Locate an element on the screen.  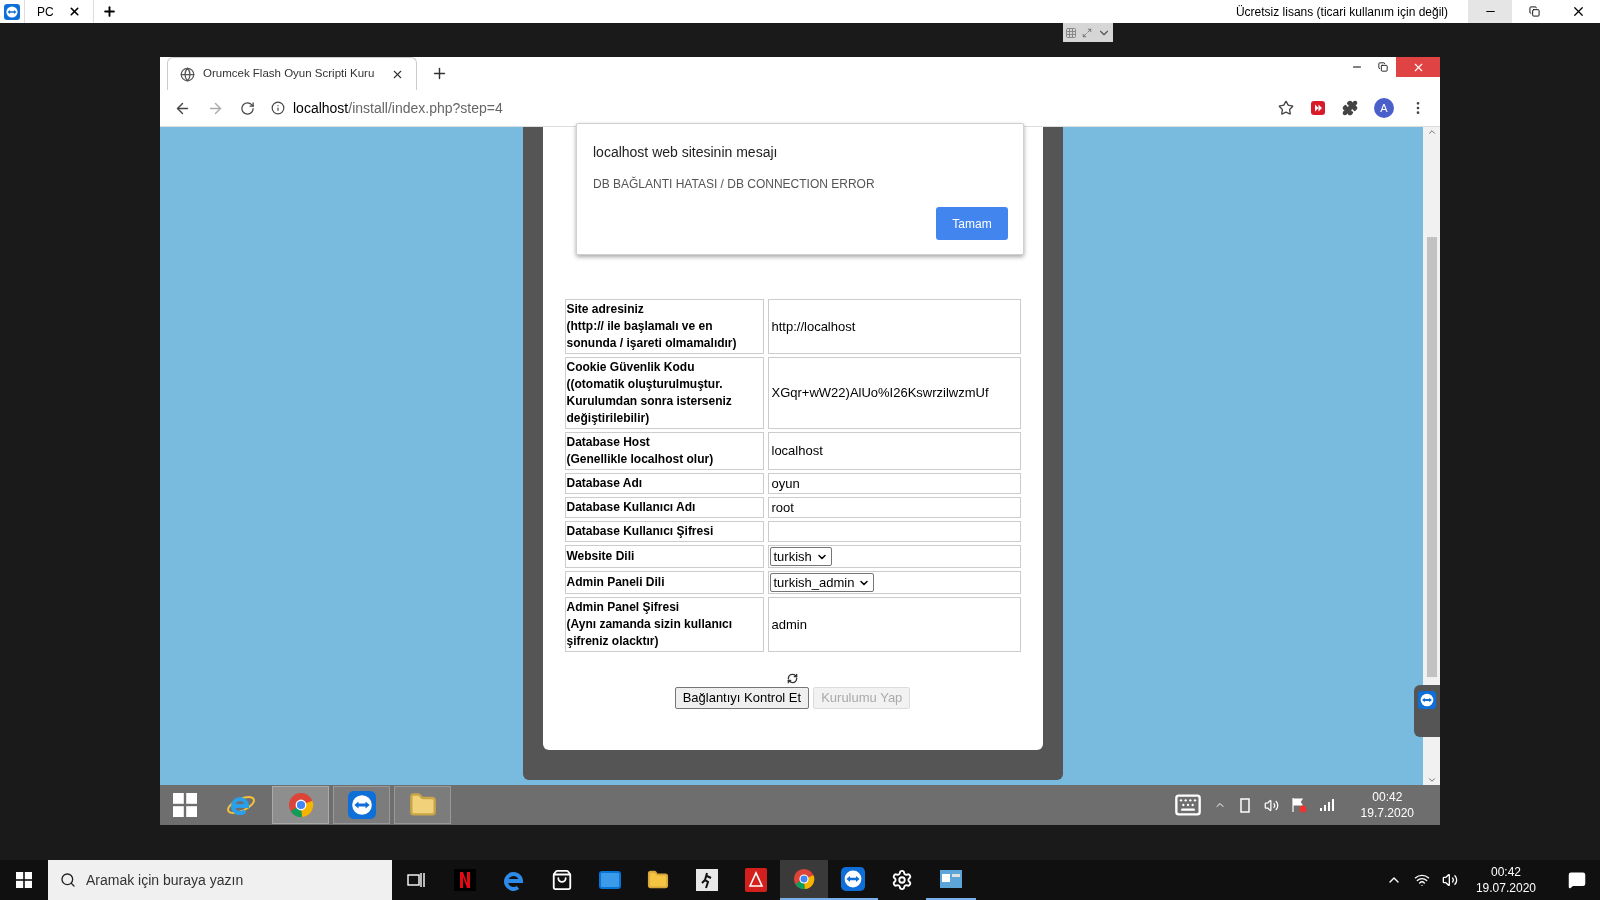
refresh-icon is located at coordinates (792, 678).